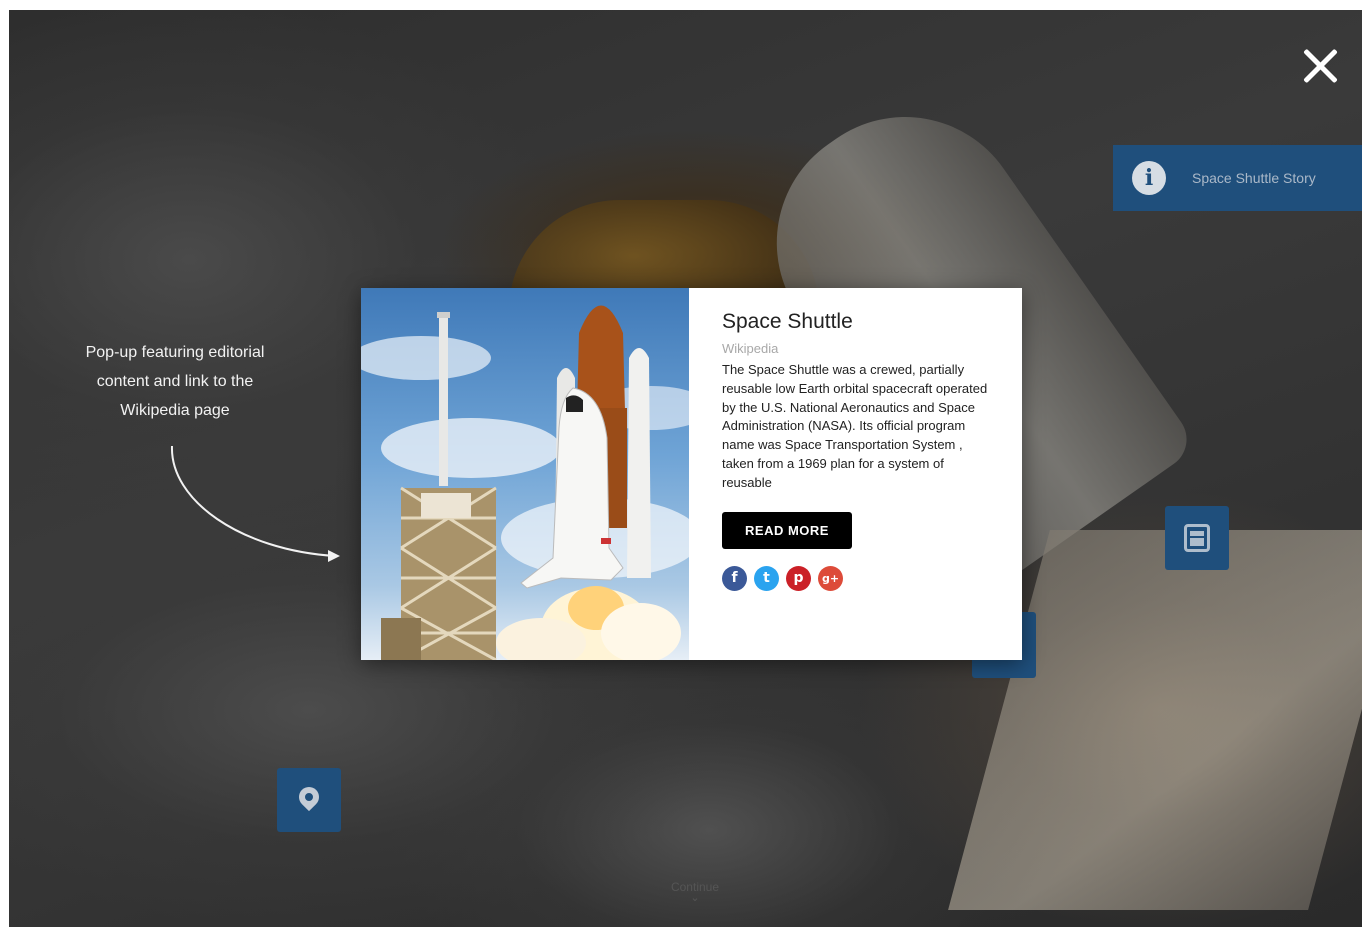 The width and height of the screenshot is (1362, 927). I want to click on continue-link: Continue ⌄, so click(695, 892).